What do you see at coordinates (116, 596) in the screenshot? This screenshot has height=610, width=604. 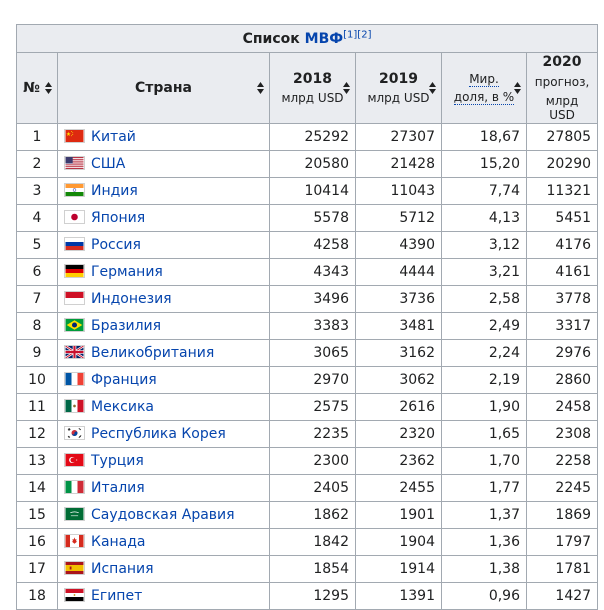 I see `country-link: Египет` at bounding box center [116, 596].